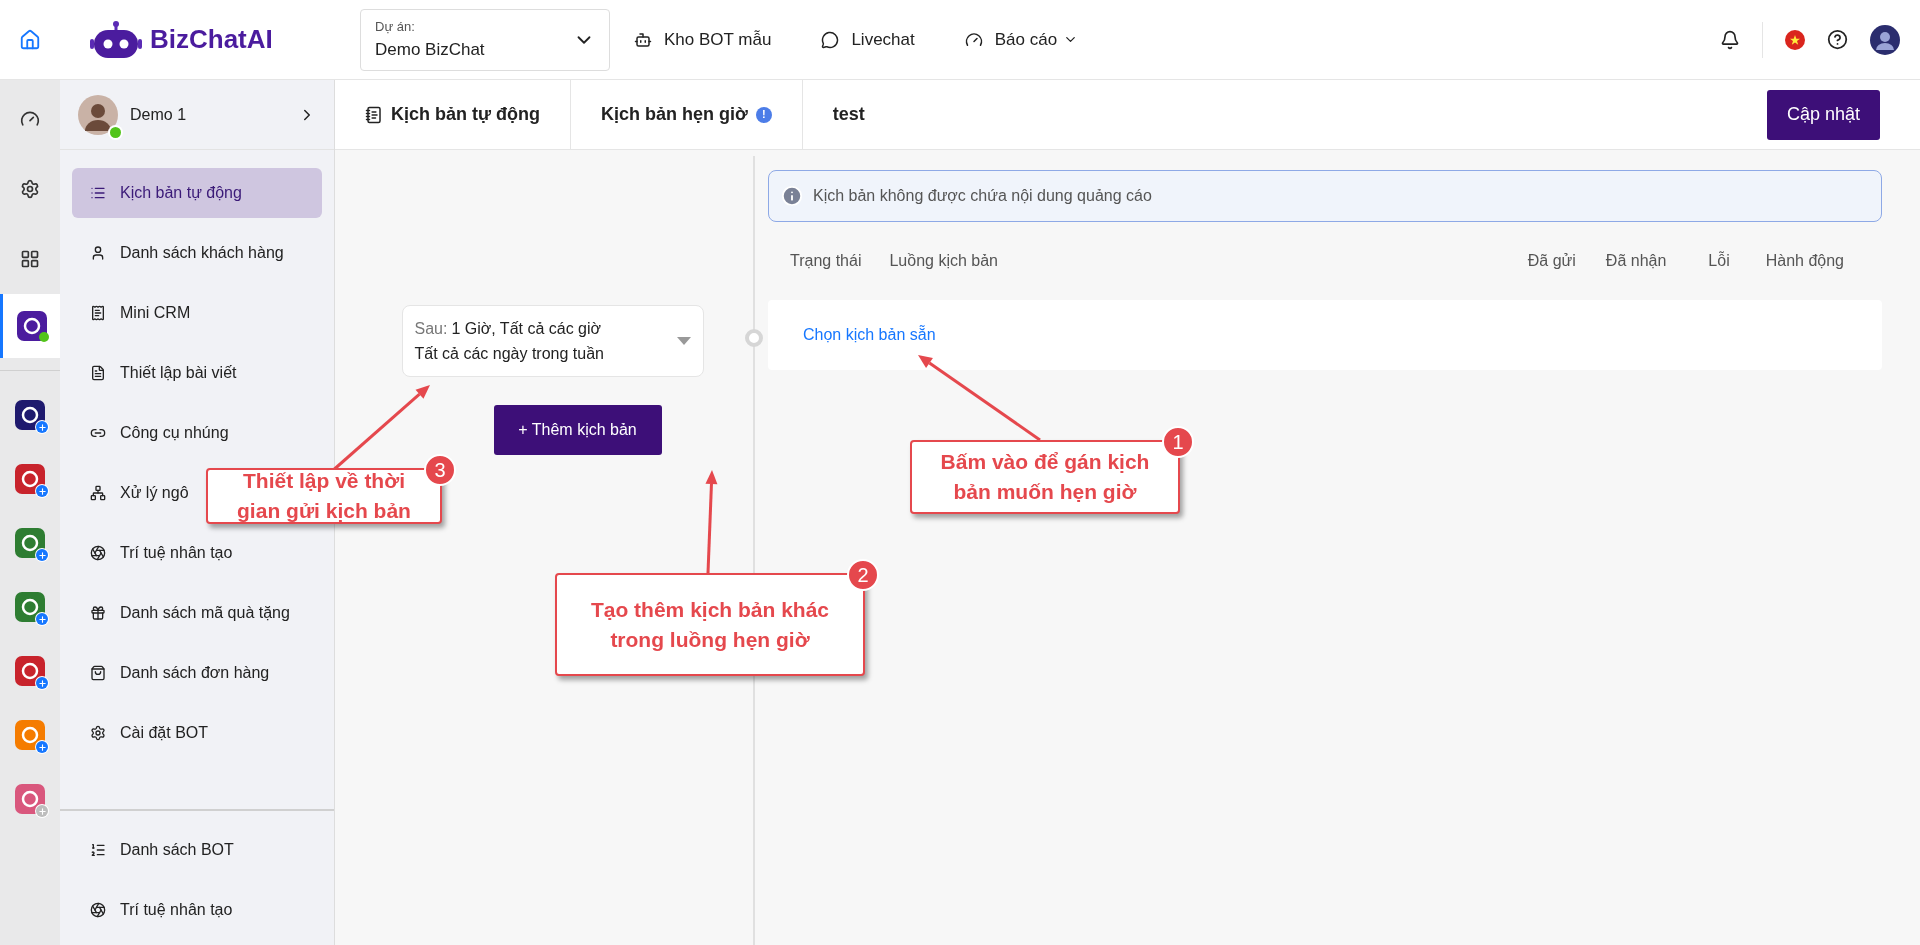 The width and height of the screenshot is (1920, 945). I want to click on menu-item: Xử lý ngô, so click(131, 493).